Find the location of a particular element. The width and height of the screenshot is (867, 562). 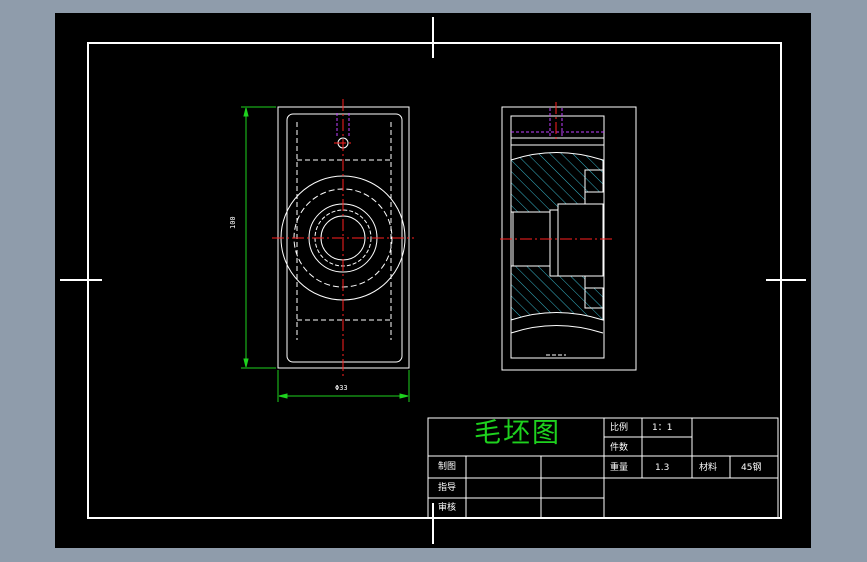

scale-value: 1：1 is located at coordinates (662, 428).